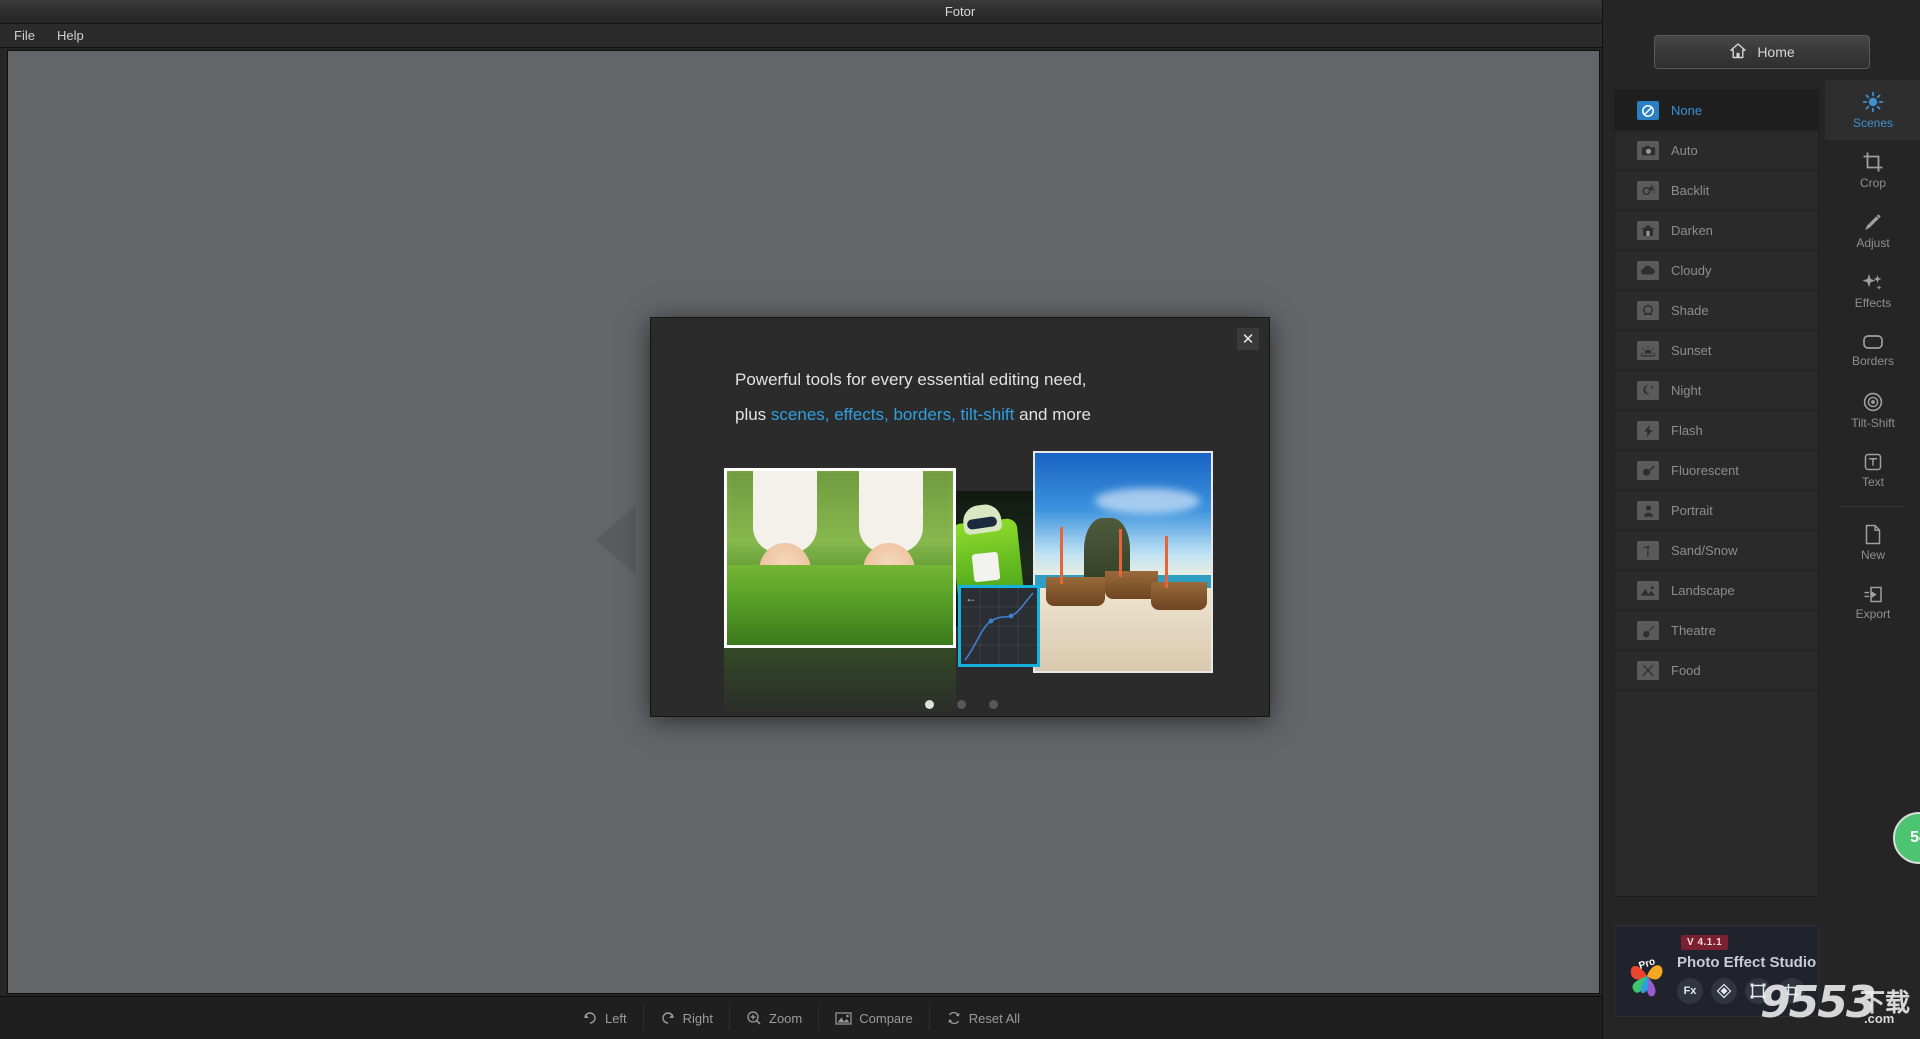 The width and height of the screenshot is (1920, 1039). What do you see at coordinates (961, 580) in the screenshot?
I see `carousel-stage: ←` at bounding box center [961, 580].